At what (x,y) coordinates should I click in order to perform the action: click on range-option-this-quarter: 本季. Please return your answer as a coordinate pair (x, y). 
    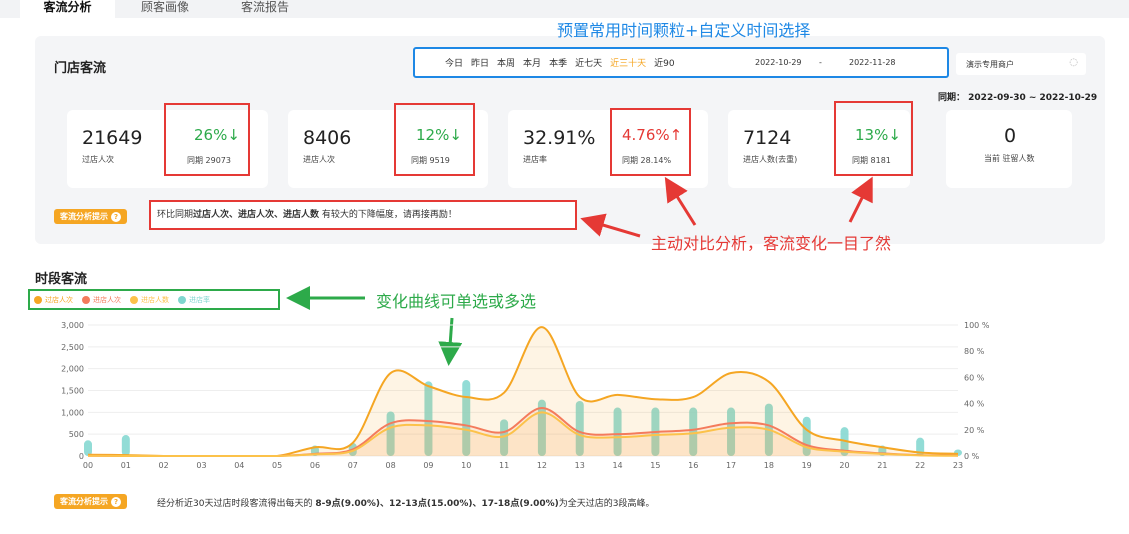
    Looking at the image, I should click on (558, 62).